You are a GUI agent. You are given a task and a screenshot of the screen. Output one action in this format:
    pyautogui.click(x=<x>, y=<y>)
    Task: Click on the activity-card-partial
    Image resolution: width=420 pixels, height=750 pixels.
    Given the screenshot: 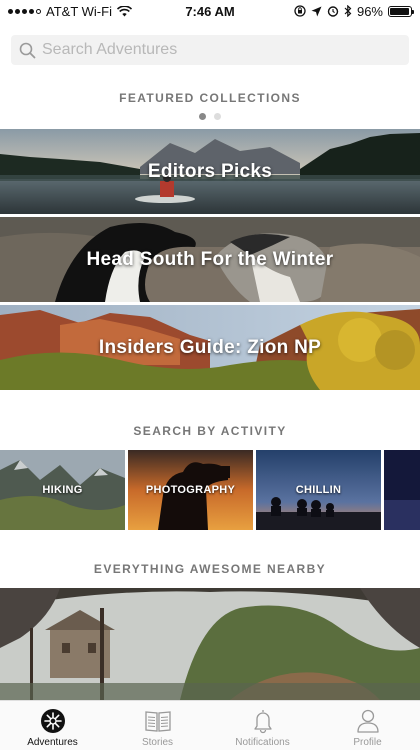 What is the action you would take?
    pyautogui.click(x=402, y=490)
    